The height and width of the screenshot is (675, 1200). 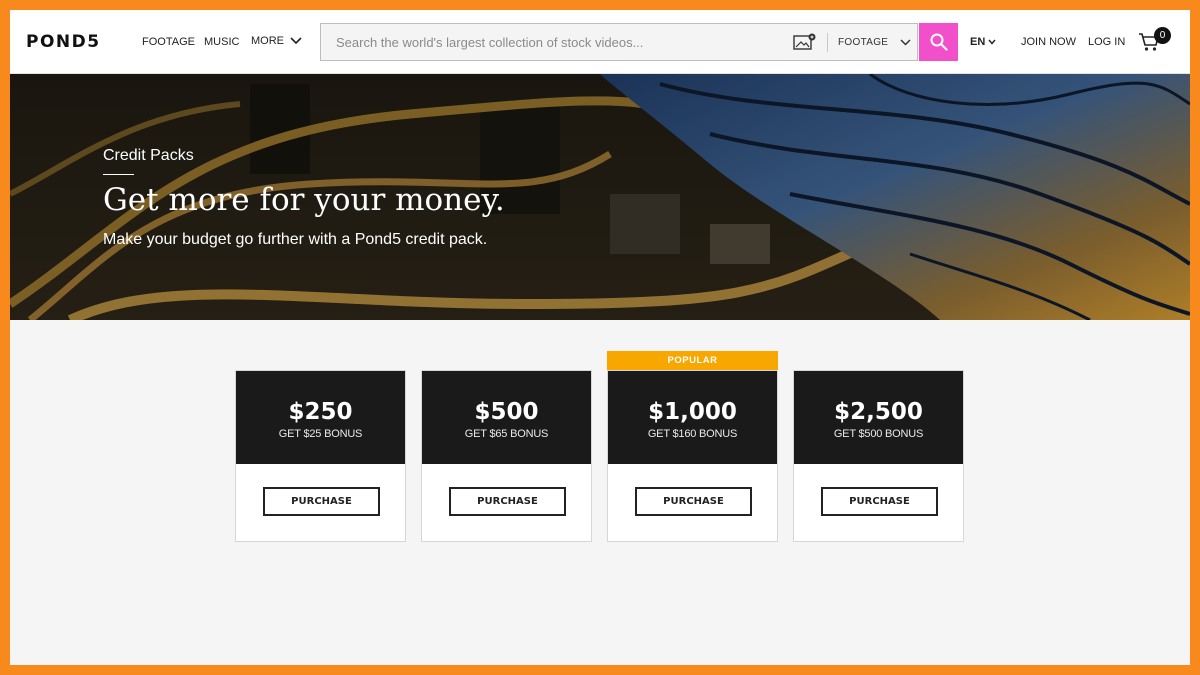 I want to click on credit-pack-header: $2,500 GET $500 BONUS, so click(x=878, y=417).